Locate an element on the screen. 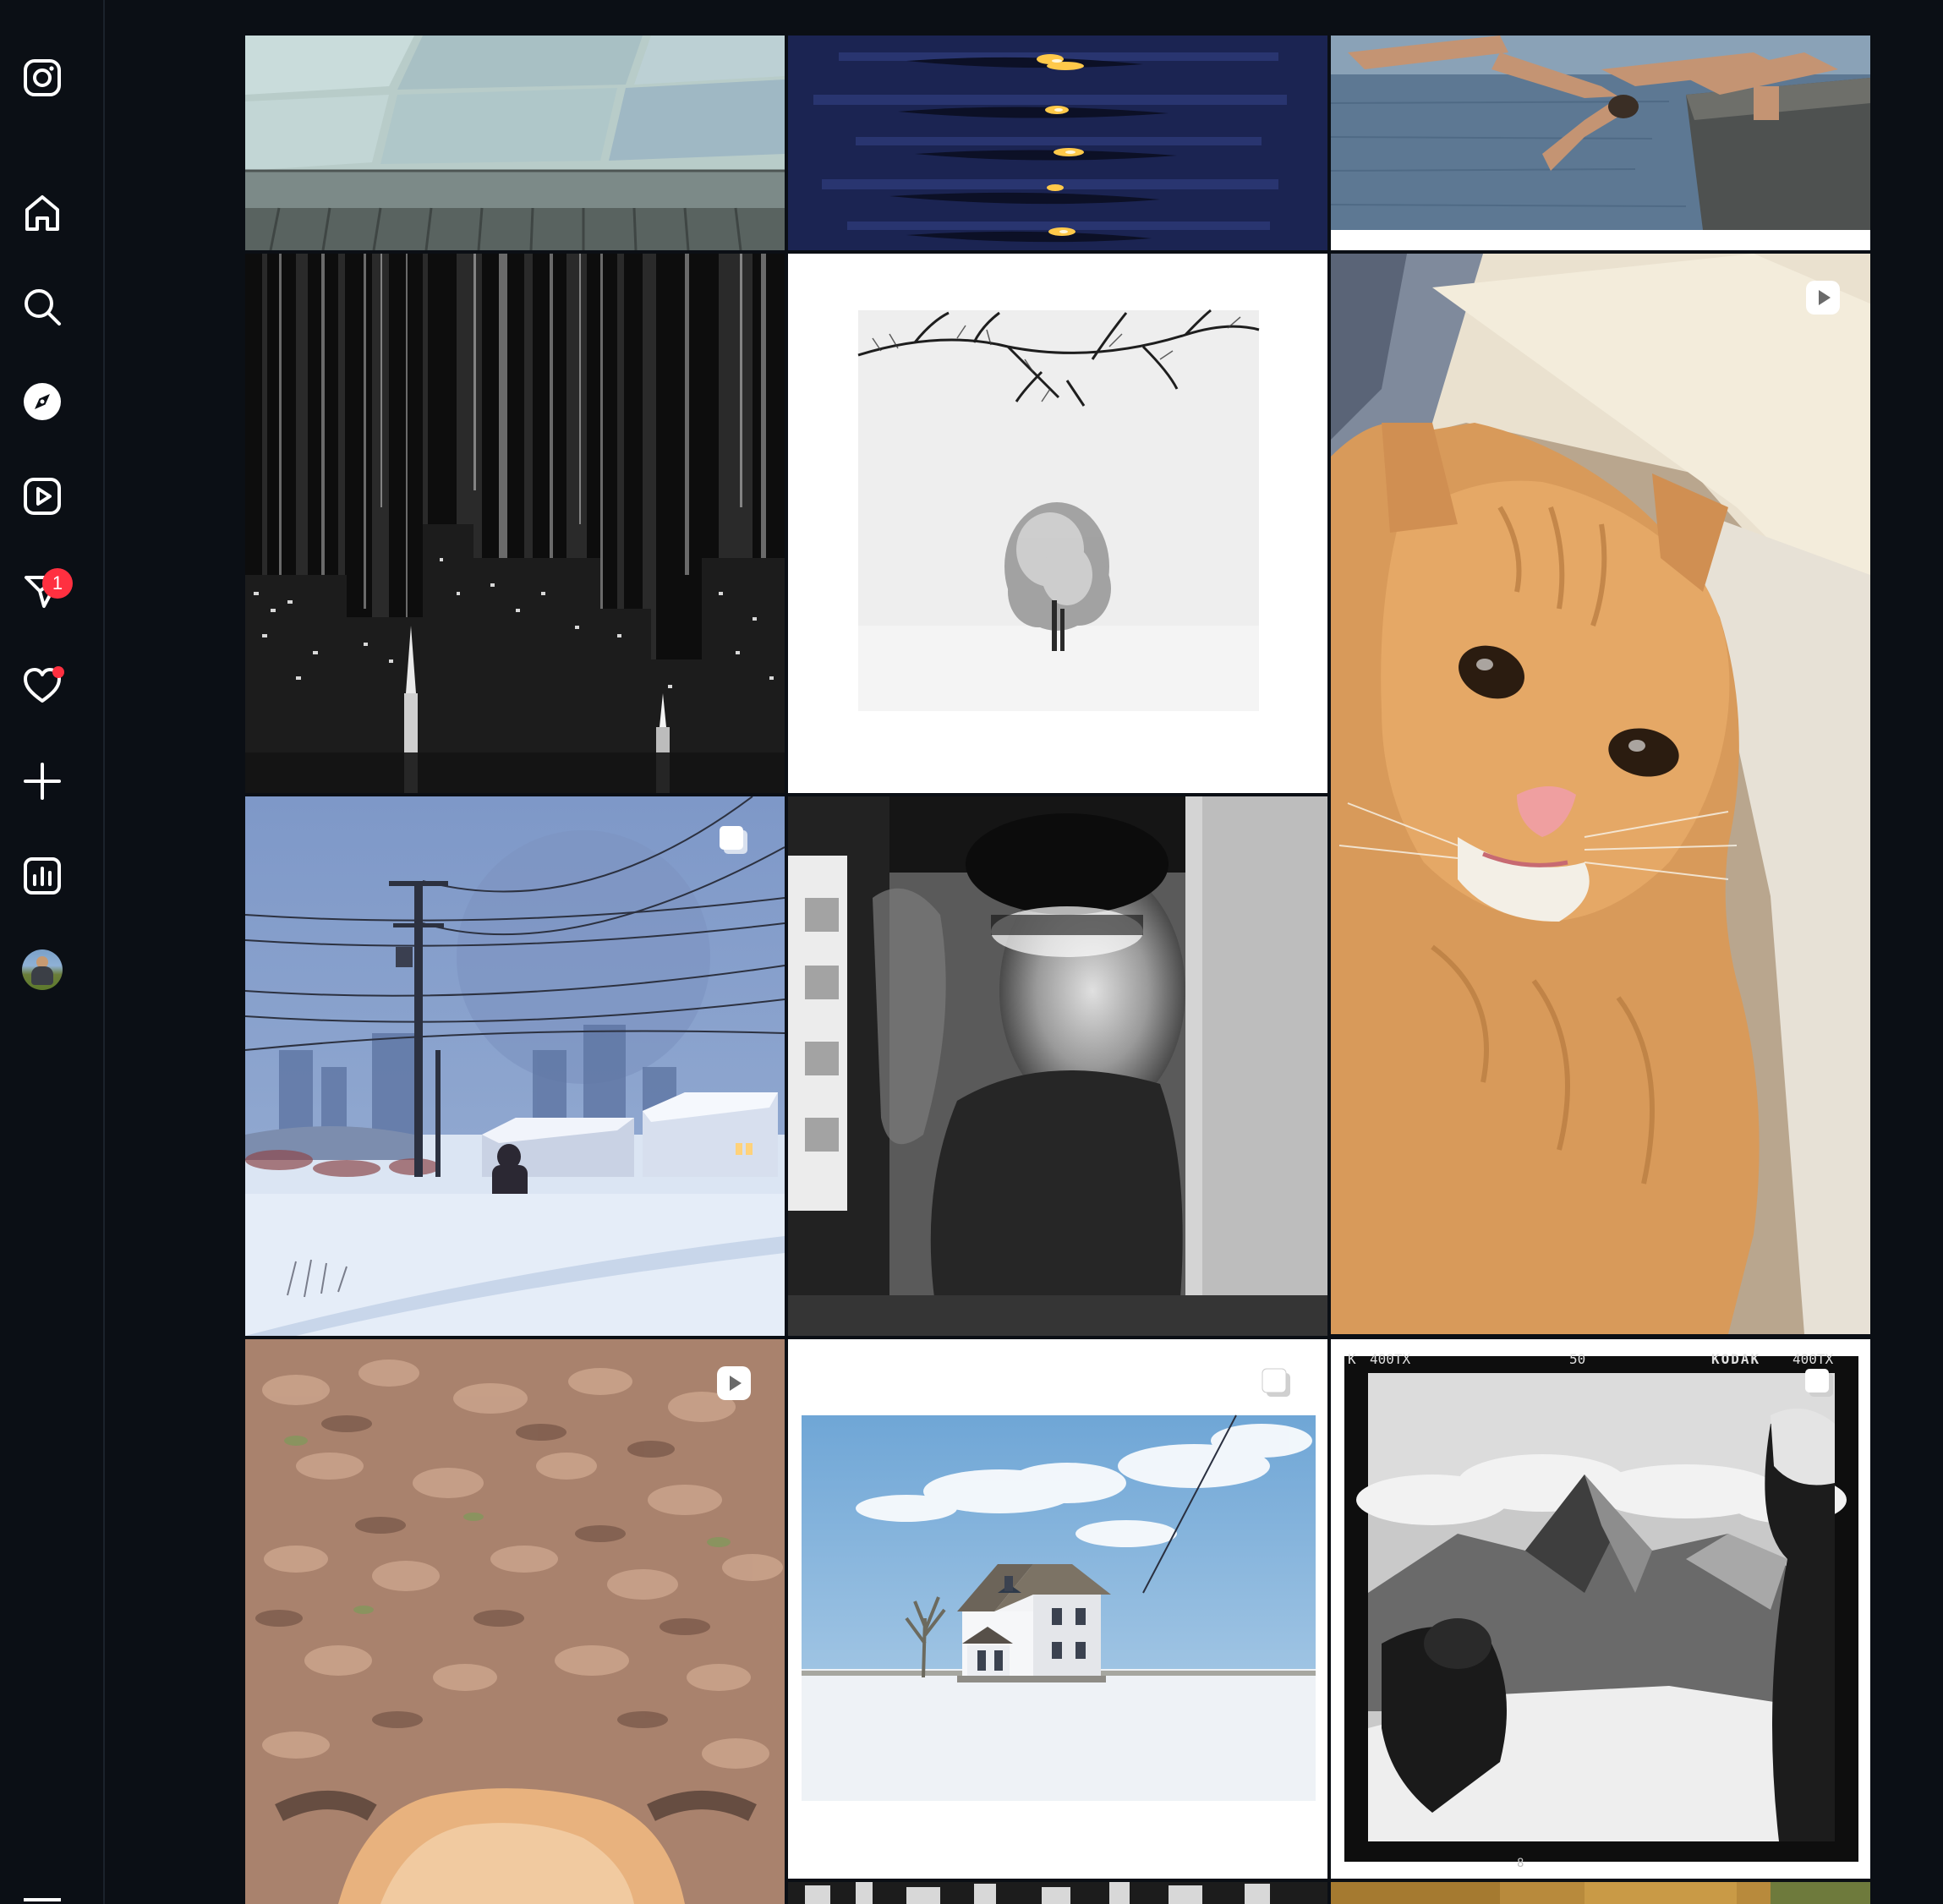 Image resolution: width=1943 pixels, height=1904 pixels. messages-badge: 1 is located at coordinates (58, 583).